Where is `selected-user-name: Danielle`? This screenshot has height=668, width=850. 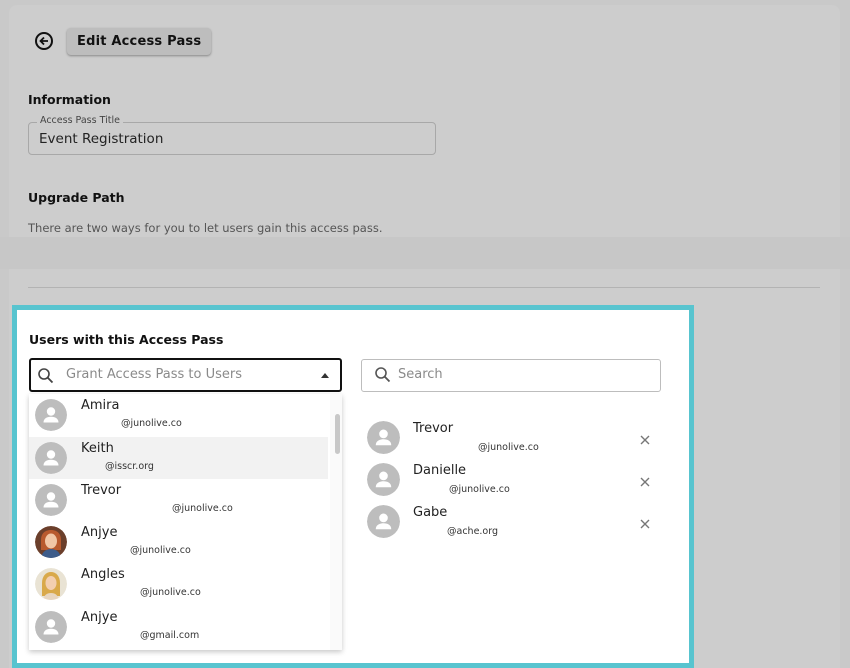
selected-user-name: Danielle is located at coordinates (440, 470).